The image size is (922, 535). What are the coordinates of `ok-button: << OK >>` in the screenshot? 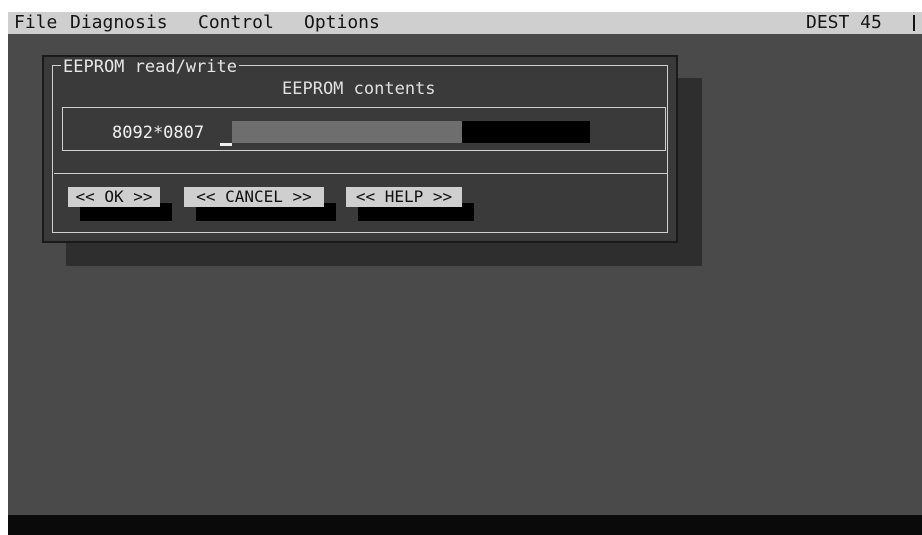 It's located at (114, 197).